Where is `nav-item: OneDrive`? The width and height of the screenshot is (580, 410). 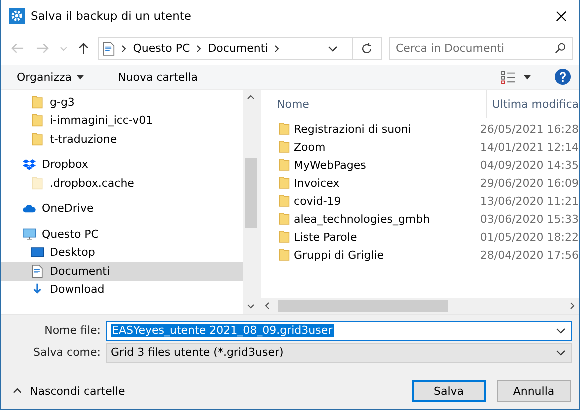
nav-item: OneDrive is located at coordinates (122, 209).